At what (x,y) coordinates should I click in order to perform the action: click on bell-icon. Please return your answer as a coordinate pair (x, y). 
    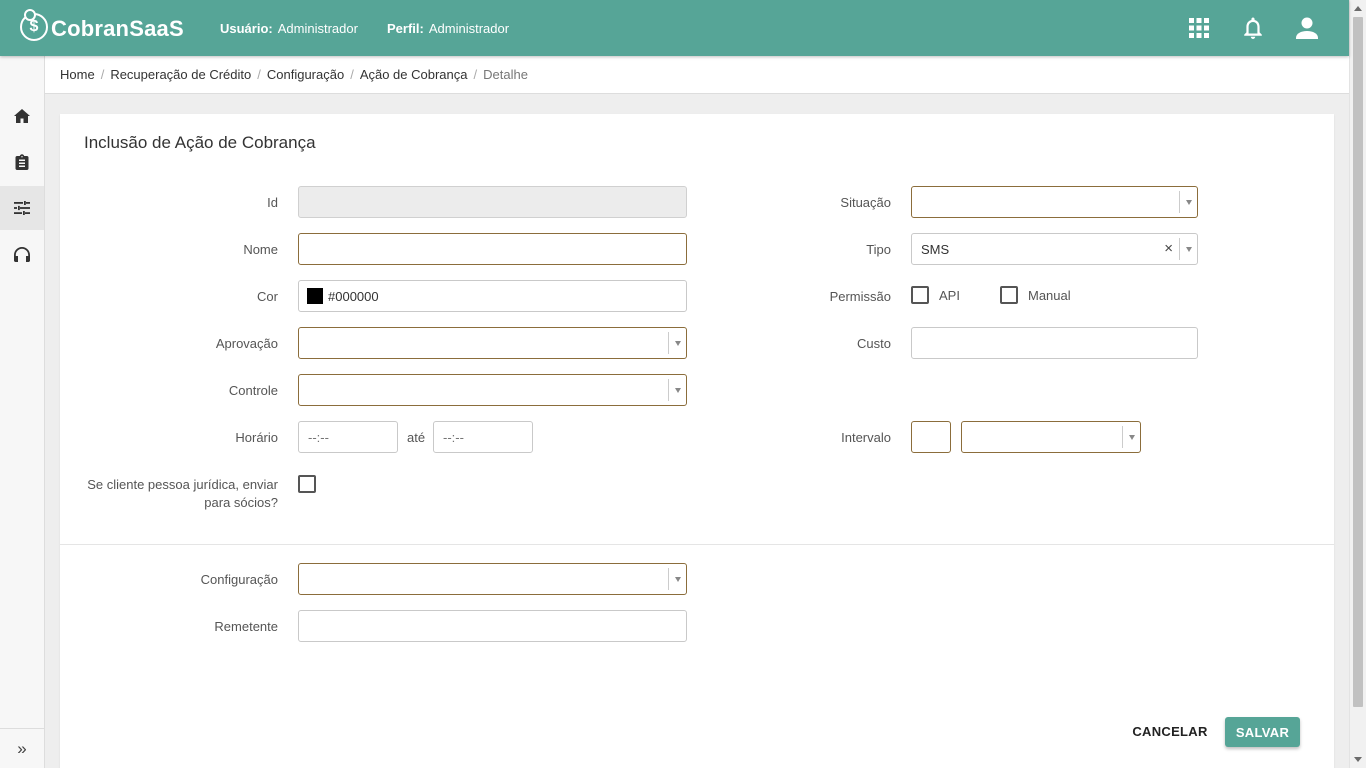
    Looking at the image, I should click on (1253, 28).